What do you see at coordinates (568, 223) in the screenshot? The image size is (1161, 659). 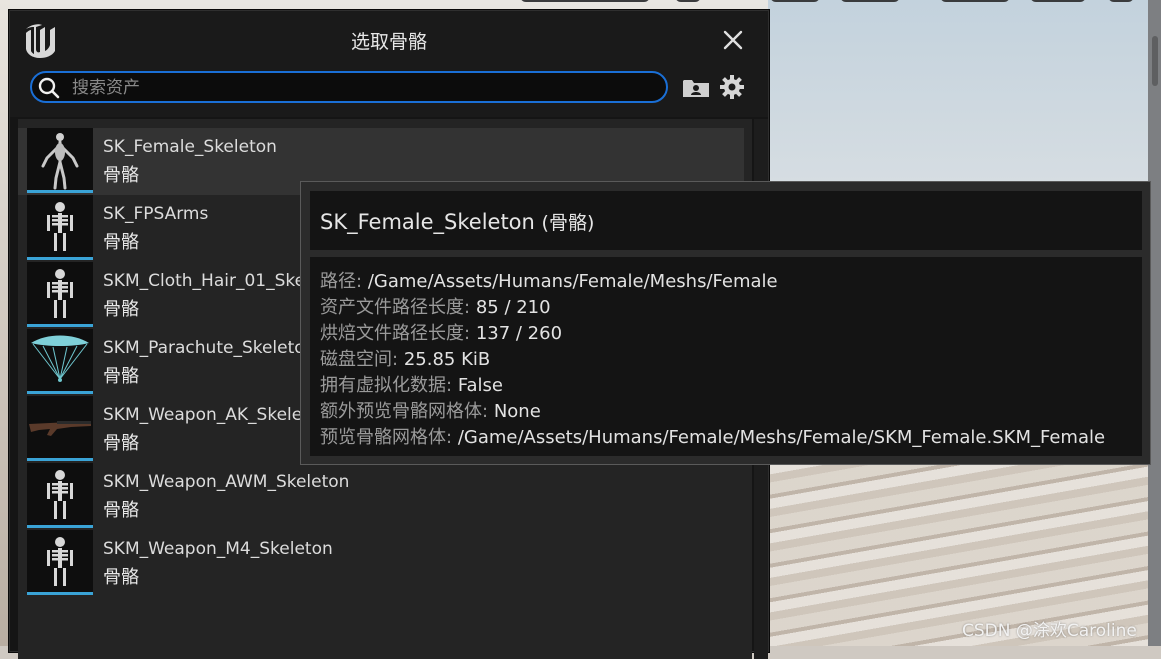 I see `tooltip-asset-kind: (骨骼)` at bounding box center [568, 223].